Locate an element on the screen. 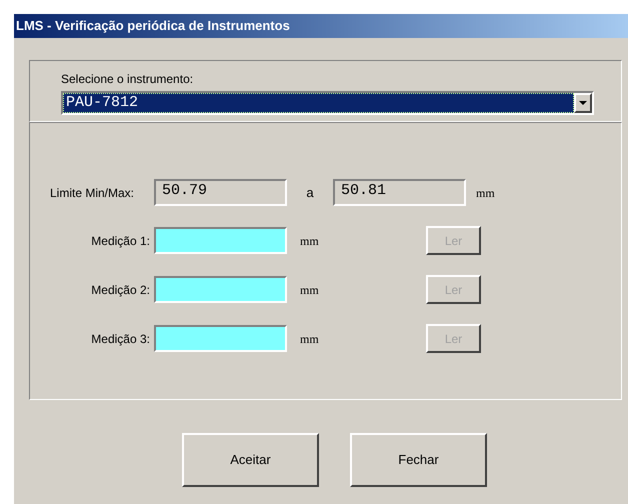 Image resolution: width=628 pixels, height=504 pixels. field-label: Limite Min/Max: is located at coordinates (93, 193).